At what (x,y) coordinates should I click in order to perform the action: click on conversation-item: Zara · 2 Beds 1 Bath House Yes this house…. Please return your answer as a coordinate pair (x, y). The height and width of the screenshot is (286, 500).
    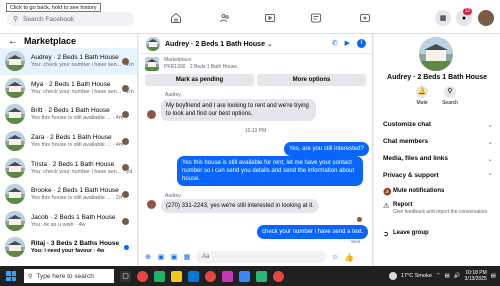
    Looking at the image, I should click on (68, 141).